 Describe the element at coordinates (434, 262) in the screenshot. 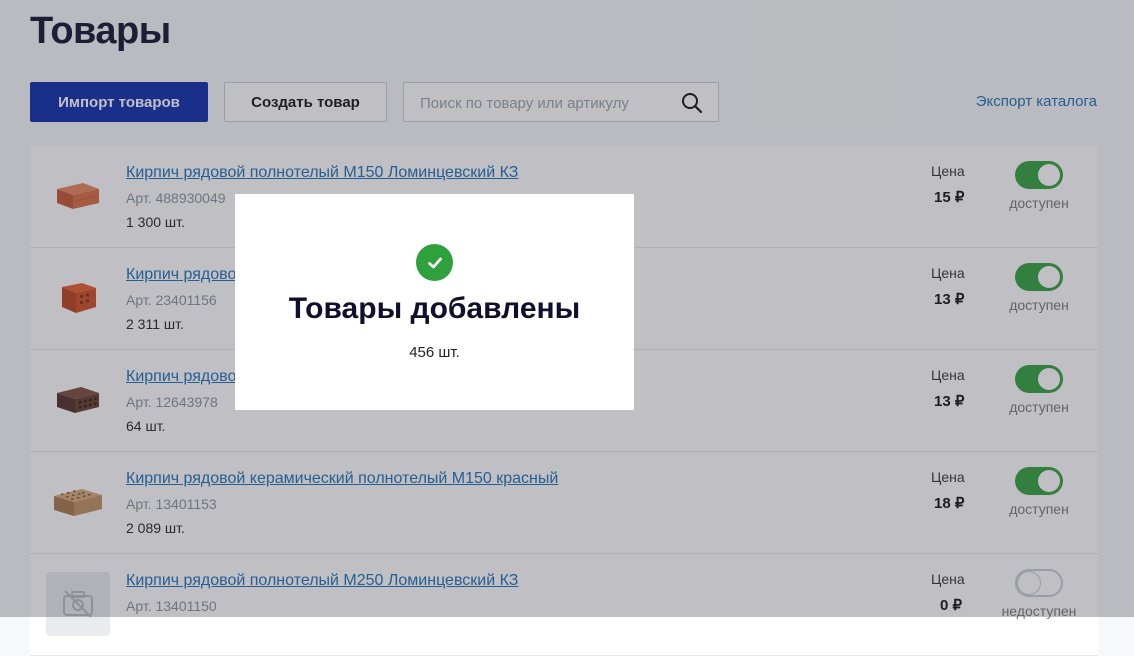

I see `check-circle-icon` at that location.